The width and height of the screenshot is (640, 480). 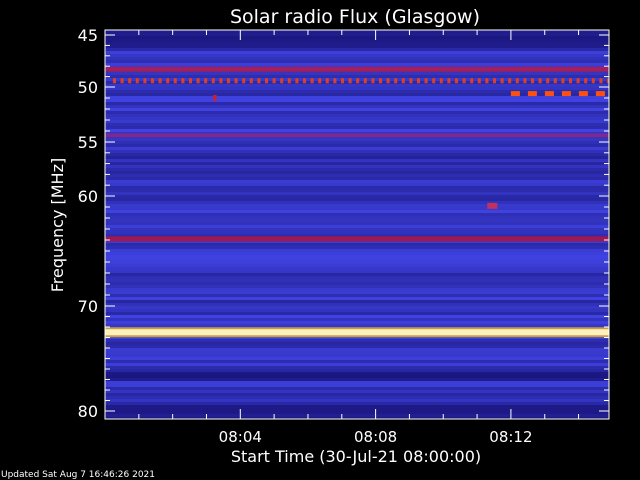 What do you see at coordinates (357, 69) in the screenshot?
I see `emission-band` at bounding box center [357, 69].